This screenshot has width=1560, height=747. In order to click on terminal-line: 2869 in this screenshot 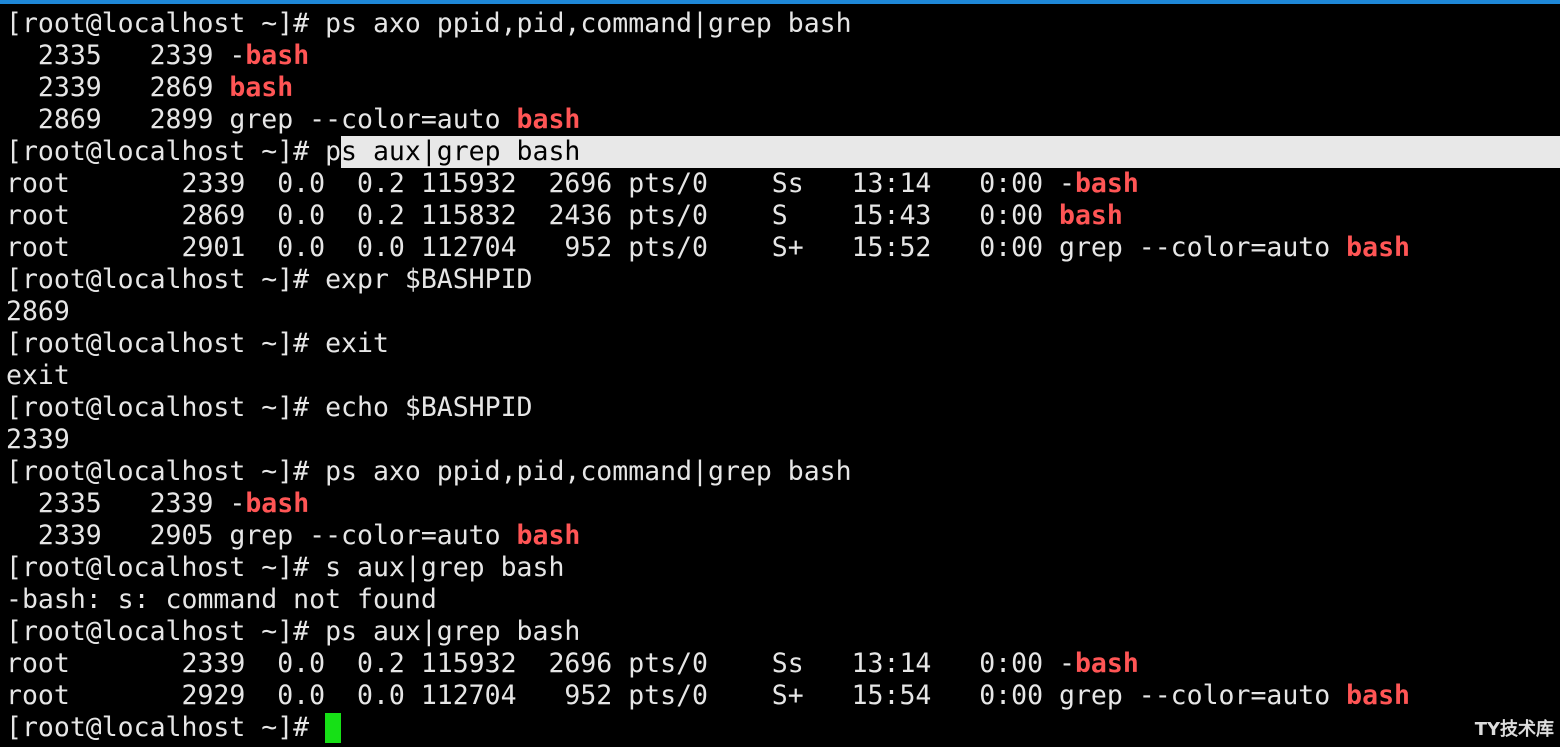, I will do `click(780, 312)`.